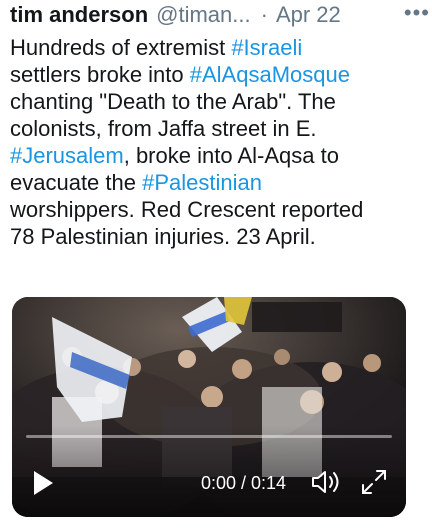 Image resolution: width=432 pixels, height=529 pixels. What do you see at coordinates (76, 182) in the screenshot?
I see `tweet-text-segment: evacuate the` at bounding box center [76, 182].